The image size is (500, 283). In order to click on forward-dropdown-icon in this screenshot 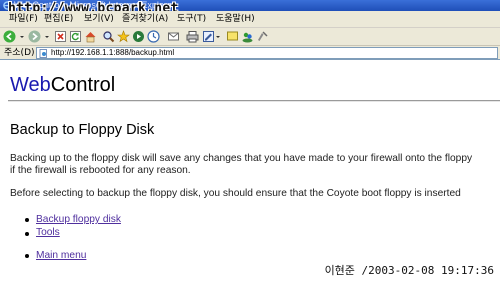, I will do `click(47, 36)`.